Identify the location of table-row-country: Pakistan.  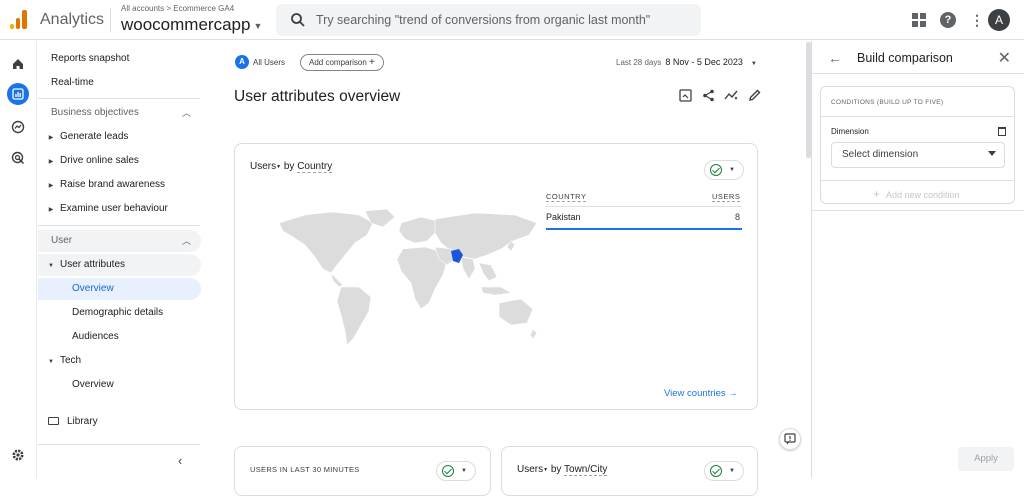
(563, 217).